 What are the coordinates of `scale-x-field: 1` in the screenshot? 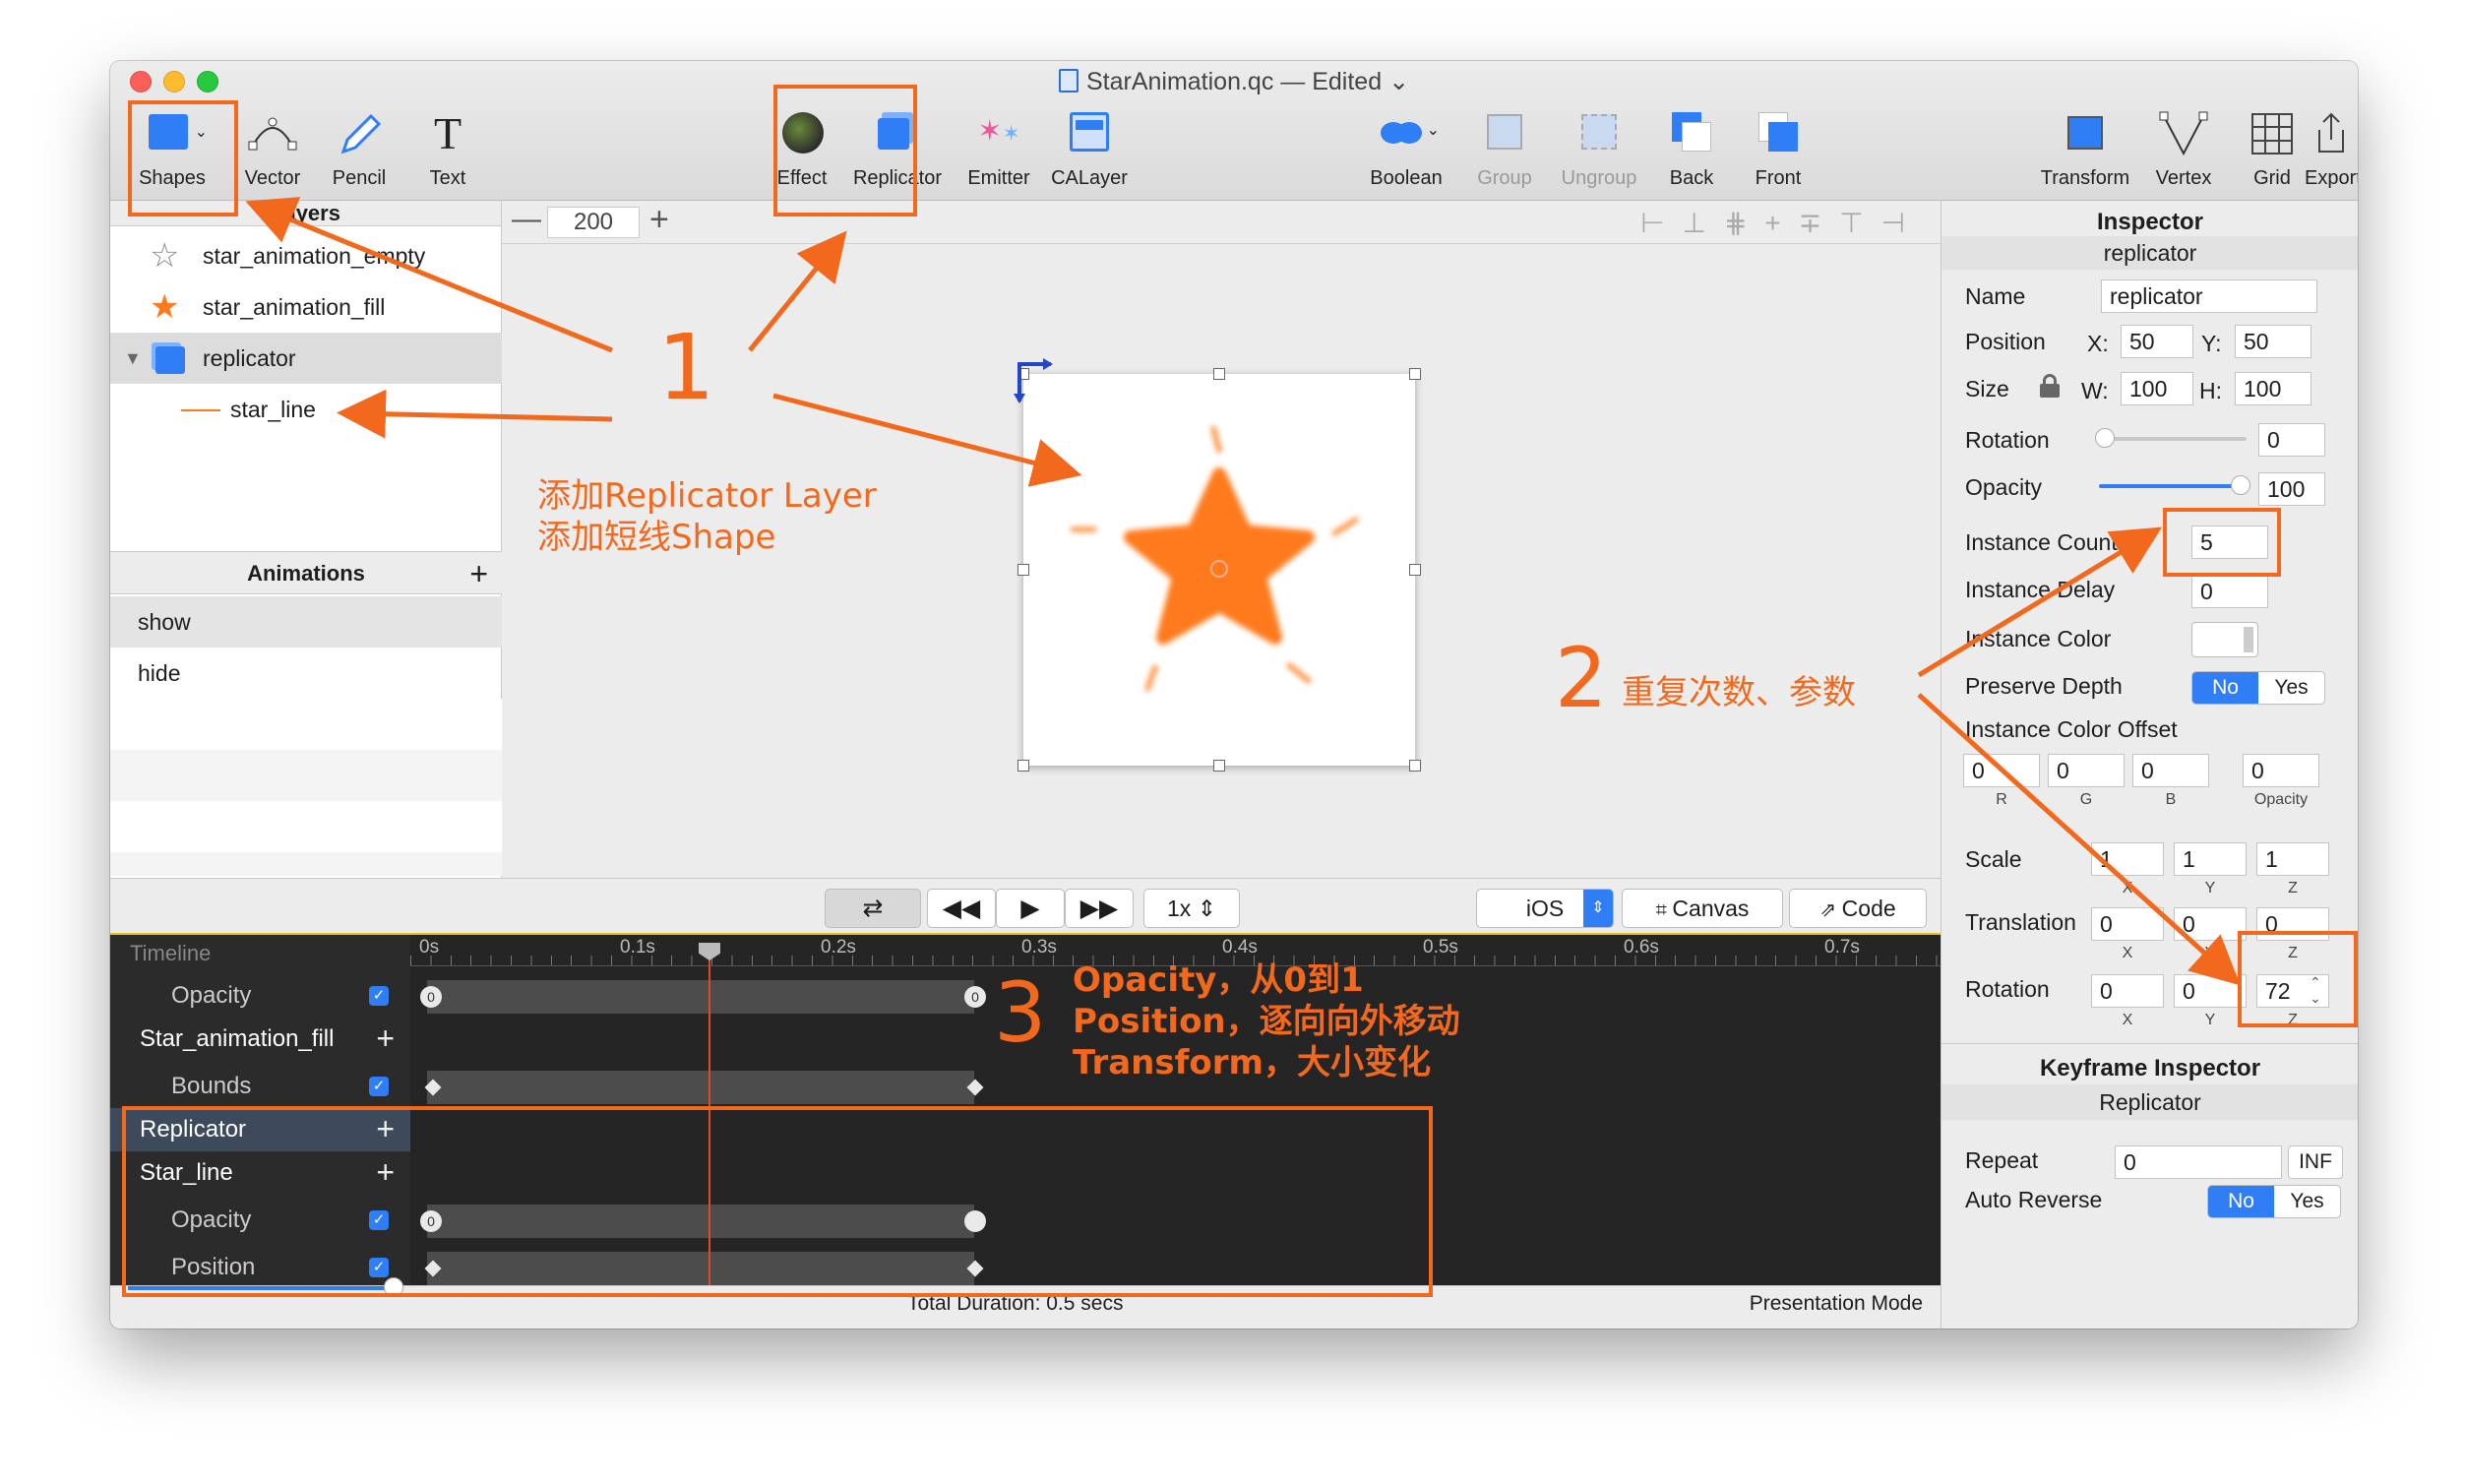 It's located at (2128, 859).